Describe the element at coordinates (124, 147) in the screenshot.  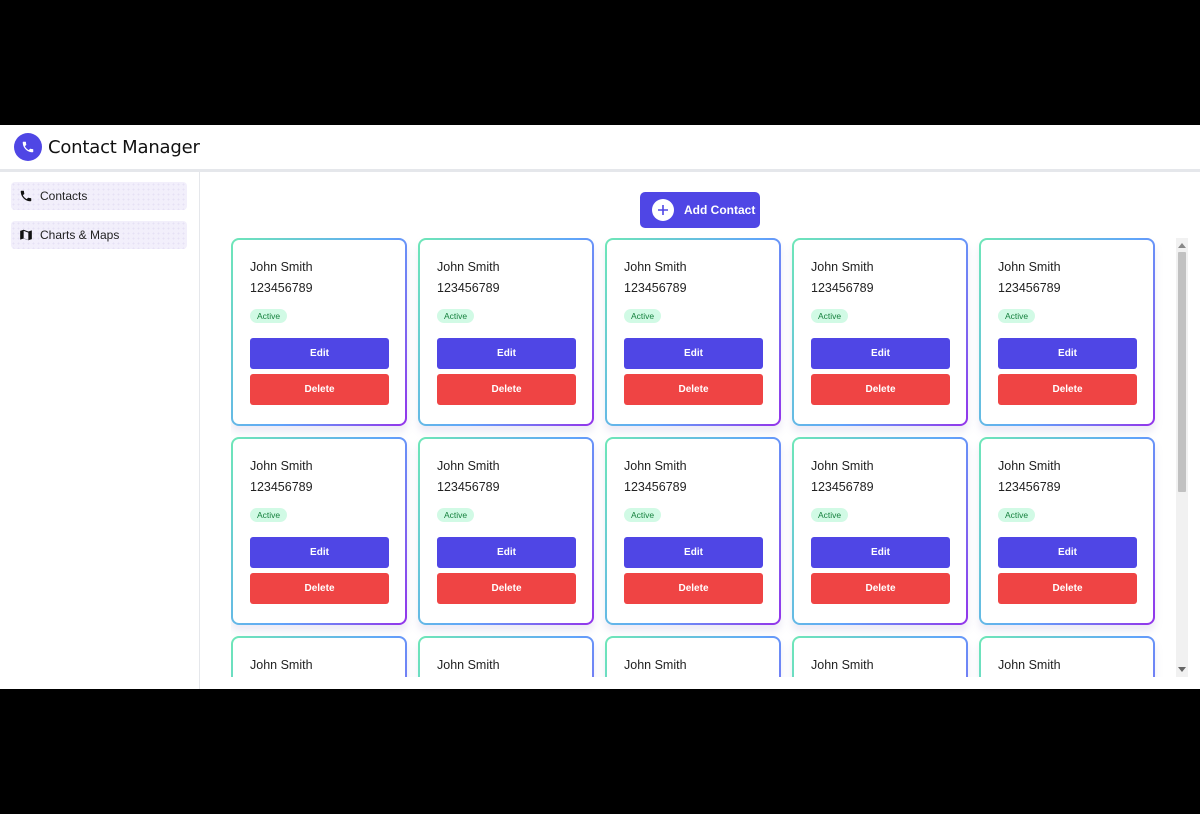
I see `app-title: Contact Manager` at that location.